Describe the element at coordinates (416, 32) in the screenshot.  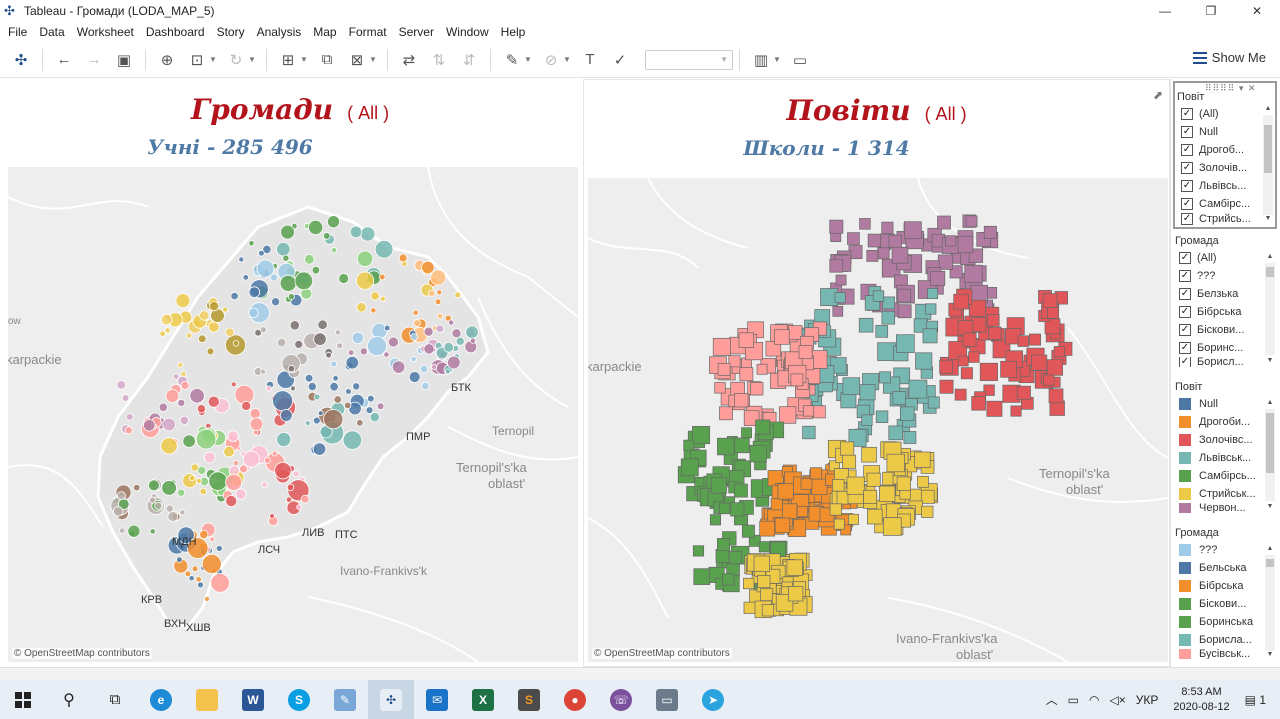
I see `menu-server: Server` at that location.